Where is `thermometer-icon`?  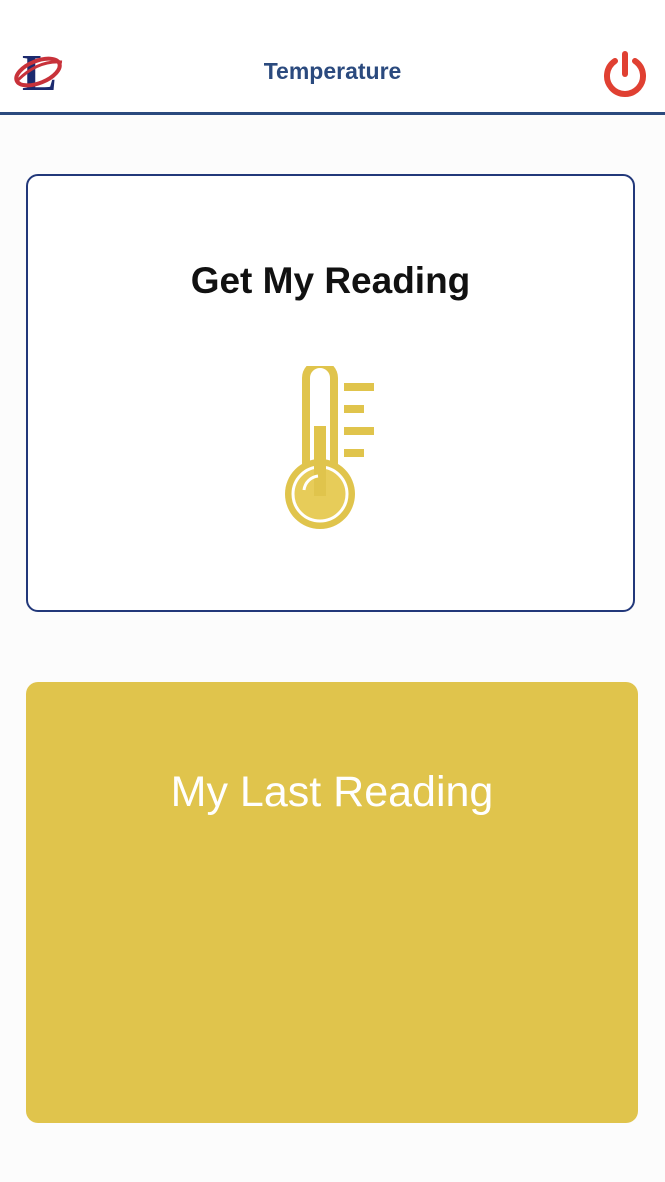 thermometer-icon is located at coordinates (329, 447).